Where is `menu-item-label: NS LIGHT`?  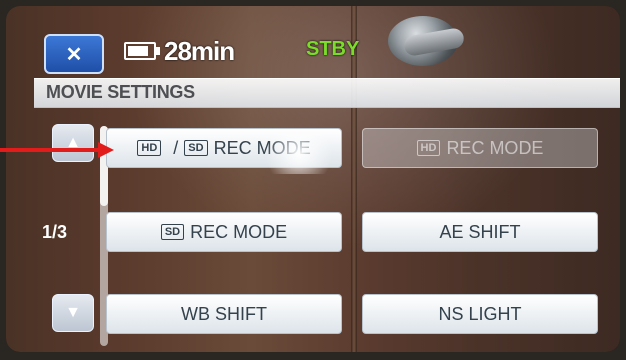 menu-item-label: NS LIGHT is located at coordinates (480, 313).